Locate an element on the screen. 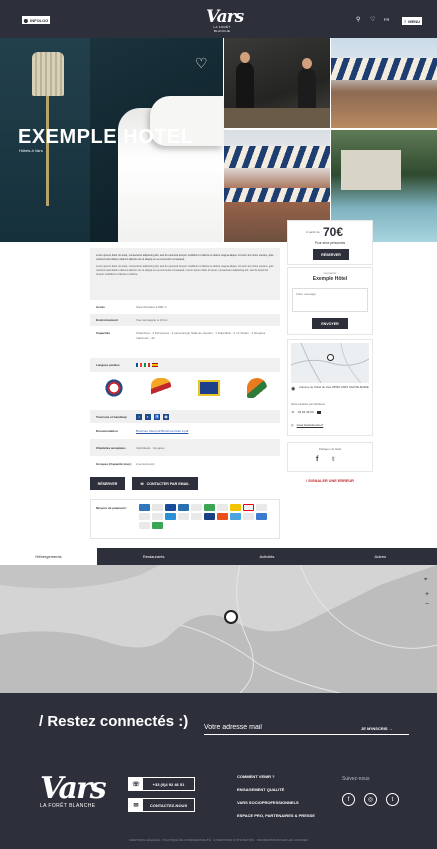 The image size is (437, 849). detail-label: Tourisme et handicap is located at coordinates (111, 416).